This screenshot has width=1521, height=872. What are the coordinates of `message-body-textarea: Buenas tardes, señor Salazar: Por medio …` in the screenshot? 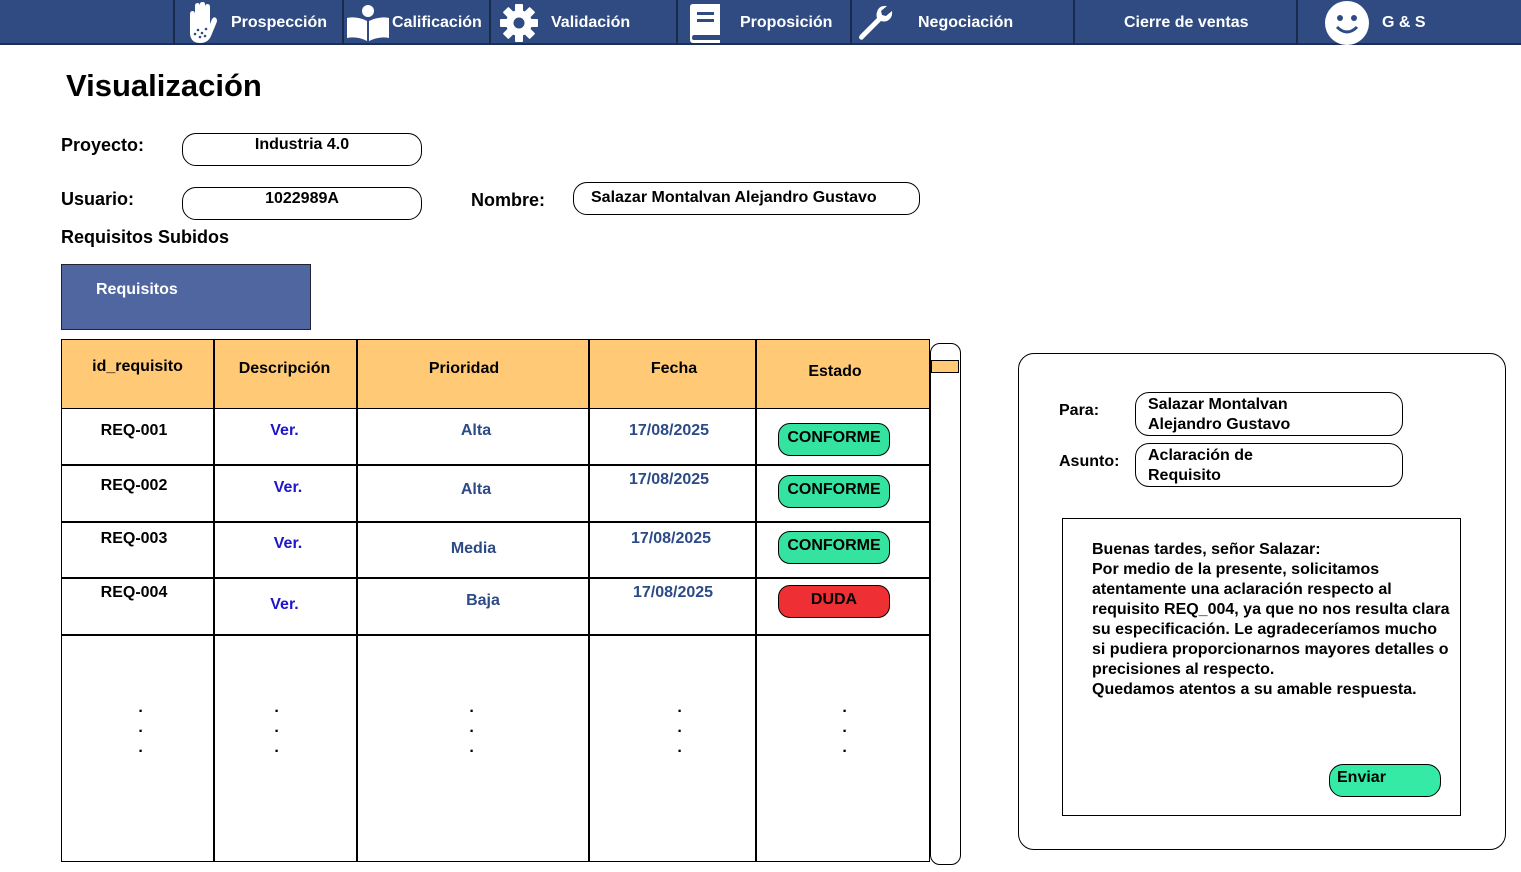 It's located at (1261, 667).